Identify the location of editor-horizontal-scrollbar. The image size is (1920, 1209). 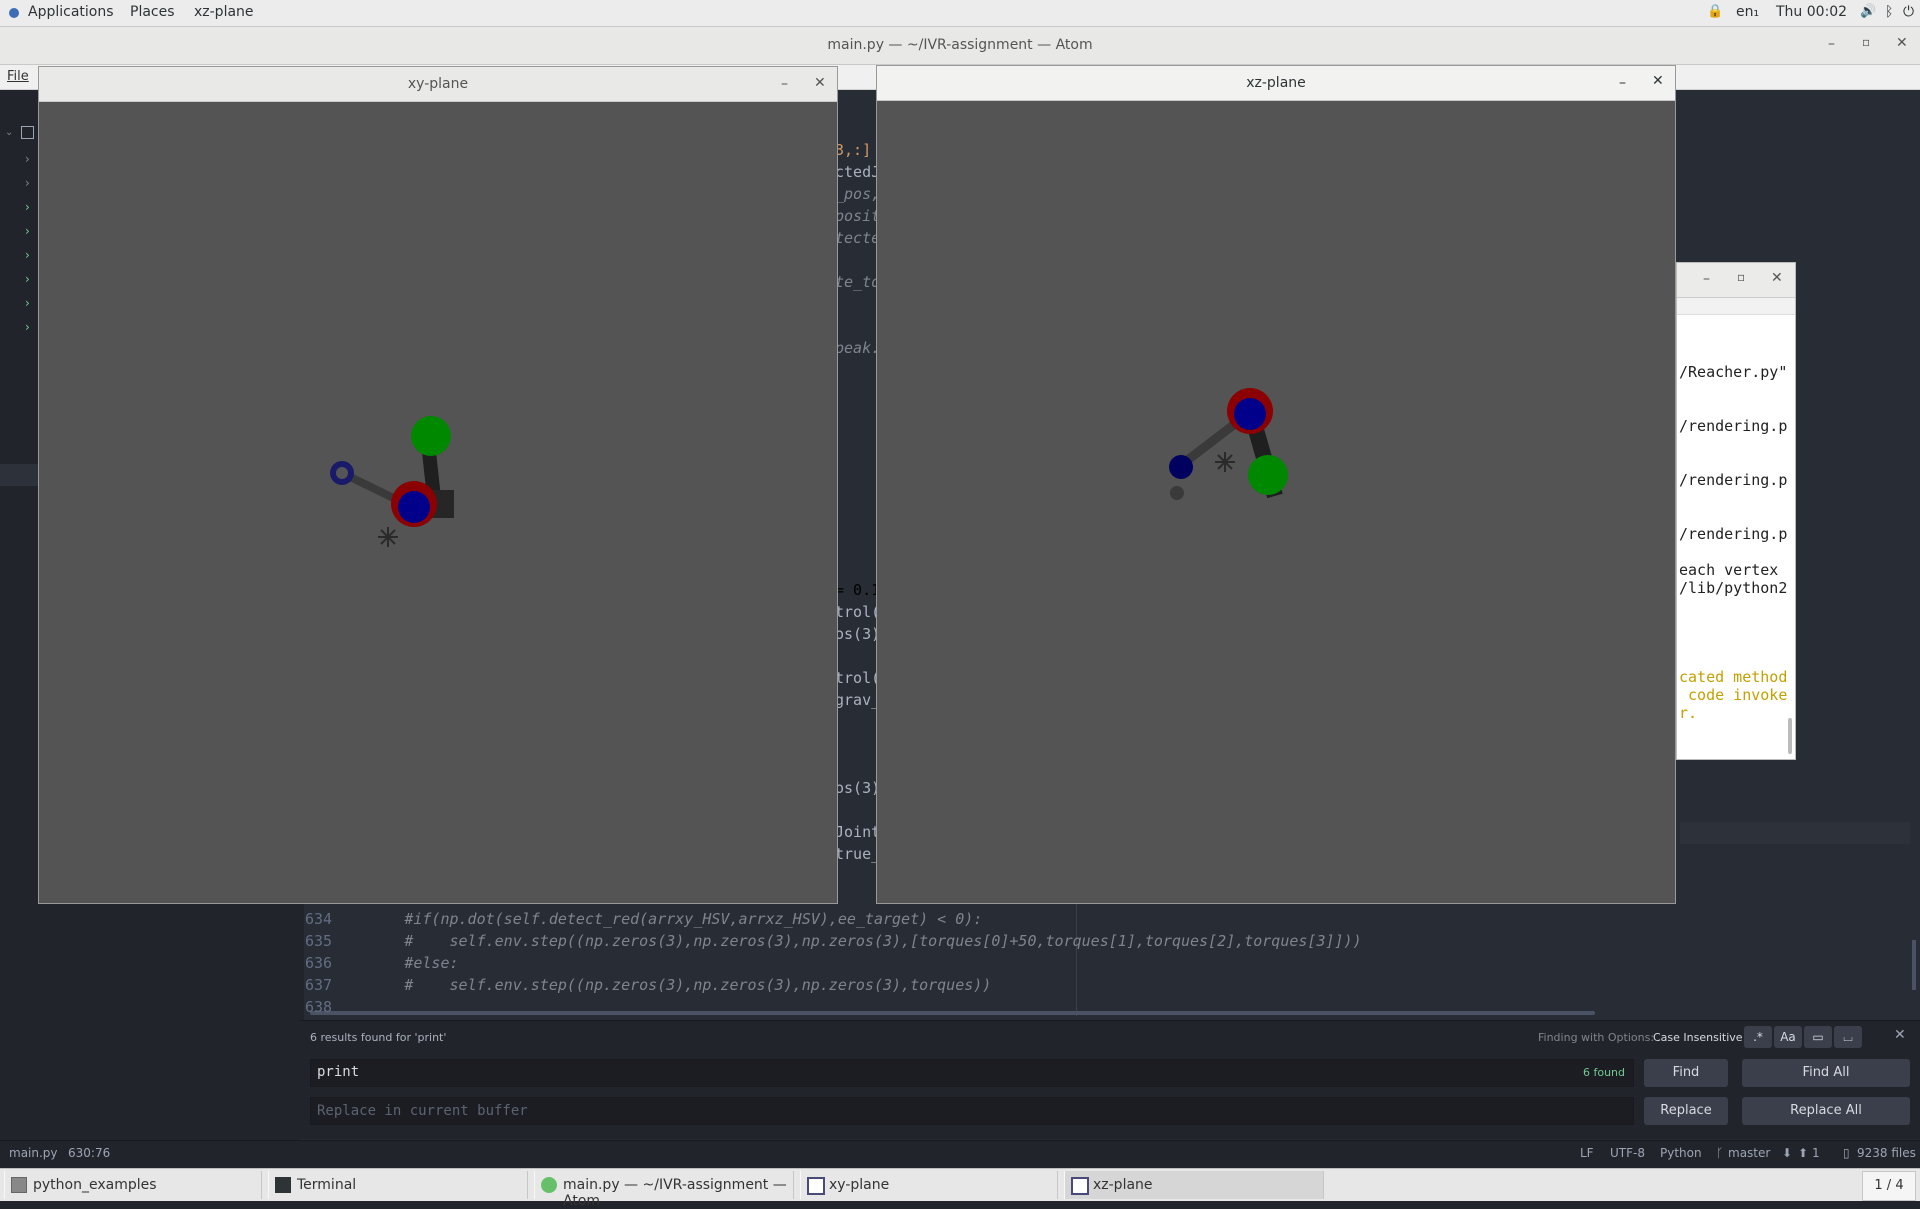
(952, 1013).